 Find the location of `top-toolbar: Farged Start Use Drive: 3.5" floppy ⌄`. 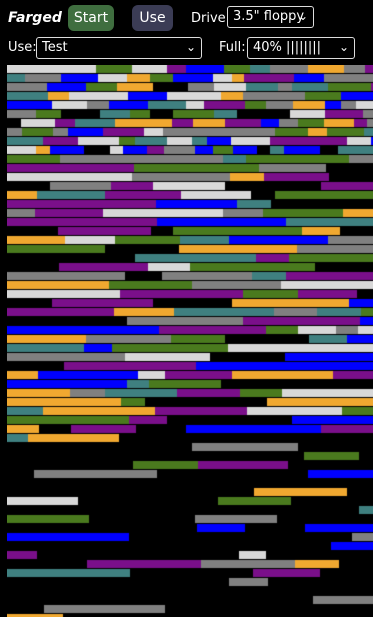

top-toolbar: Farged Start Use Drive: 3.5" floppy ⌄ is located at coordinates (186, 17).